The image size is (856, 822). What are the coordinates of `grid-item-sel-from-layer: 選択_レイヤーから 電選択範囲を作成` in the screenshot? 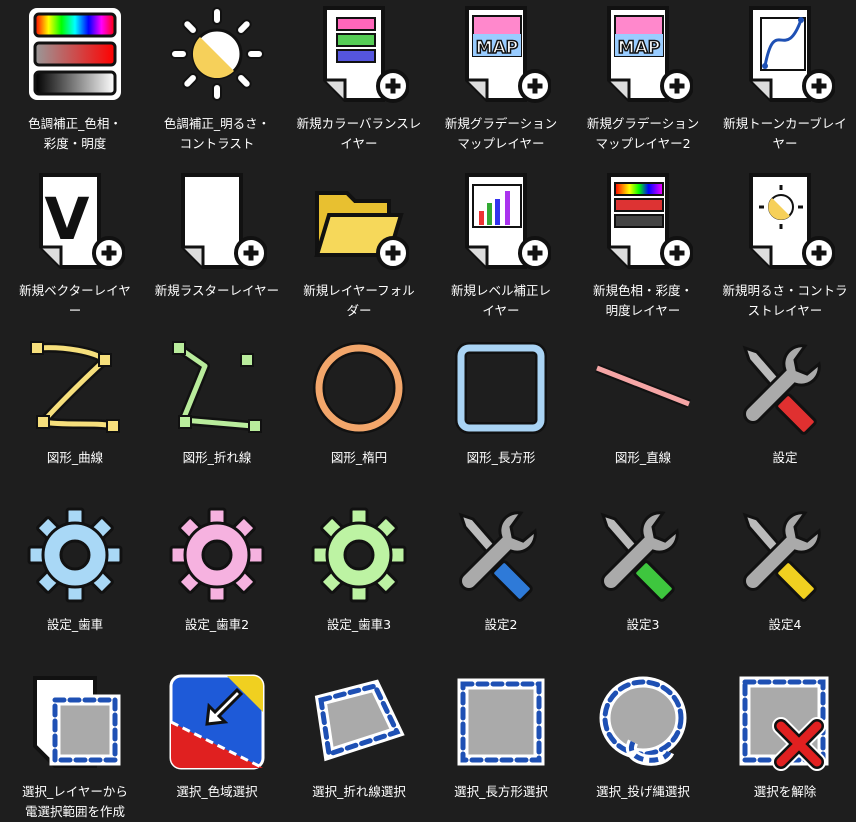 It's located at (75, 743).